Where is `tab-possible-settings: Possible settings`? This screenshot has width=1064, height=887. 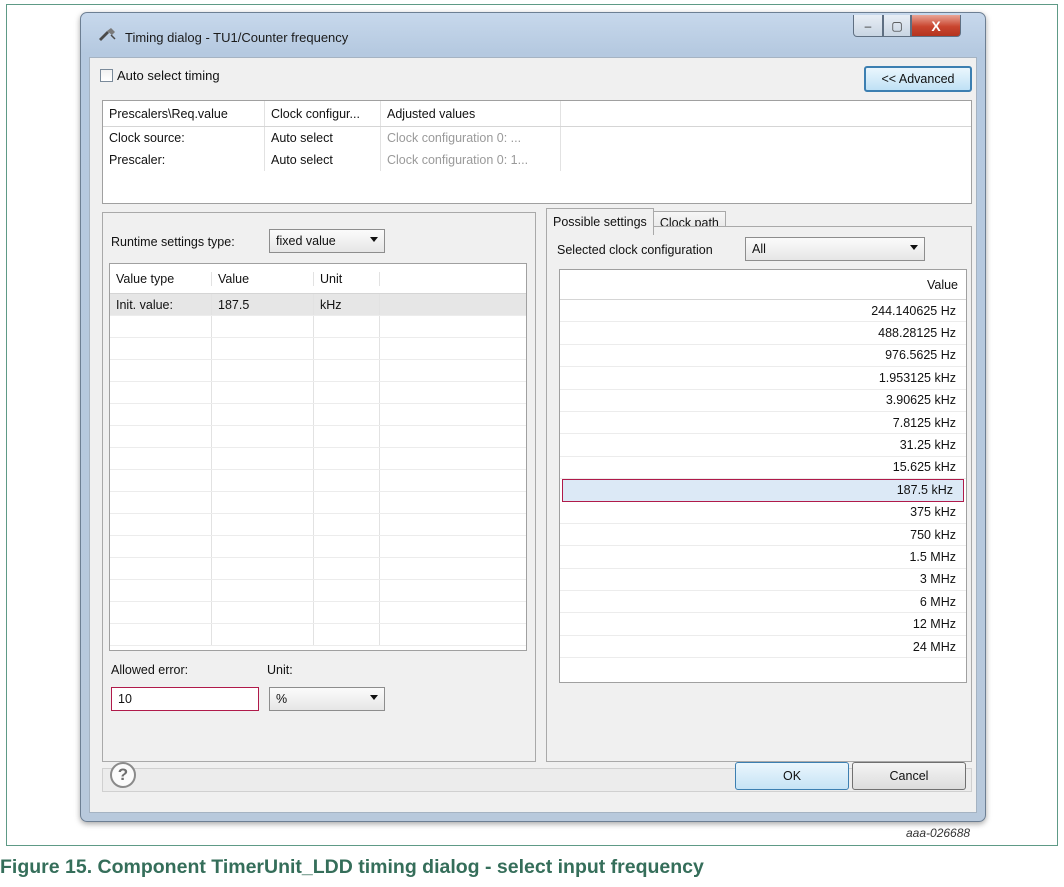
tab-possible-settings: Possible settings is located at coordinates (600, 221).